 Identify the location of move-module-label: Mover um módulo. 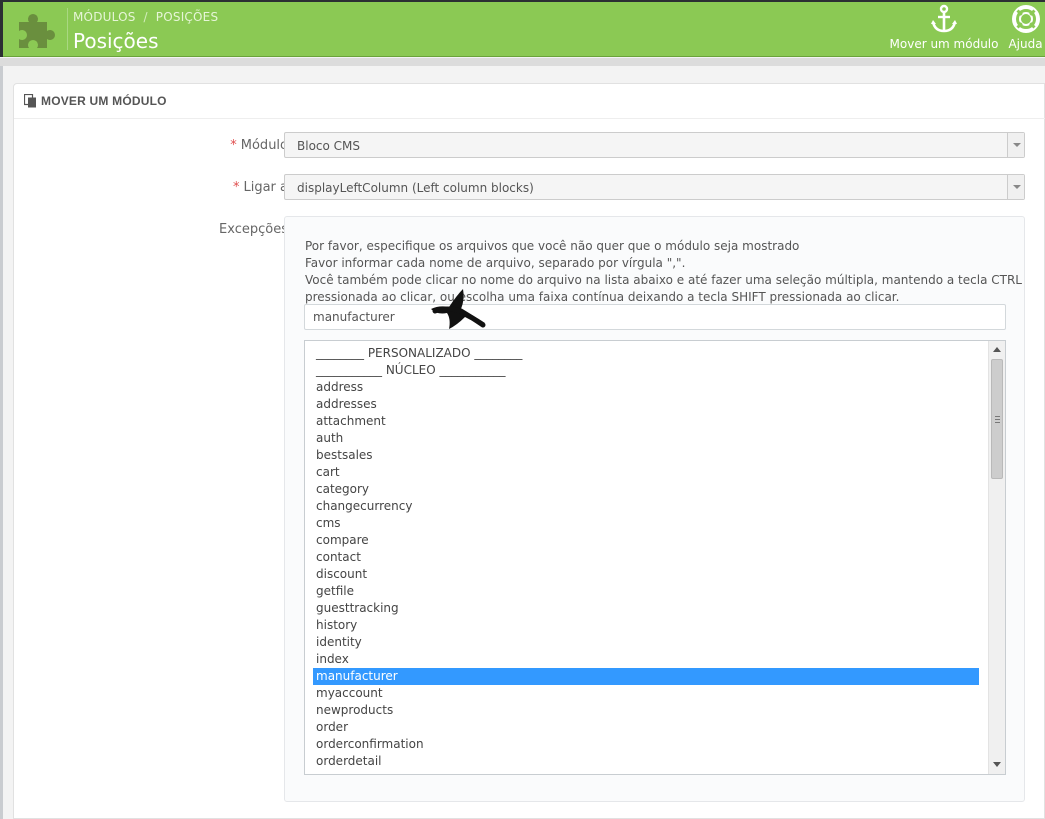
(944, 44).